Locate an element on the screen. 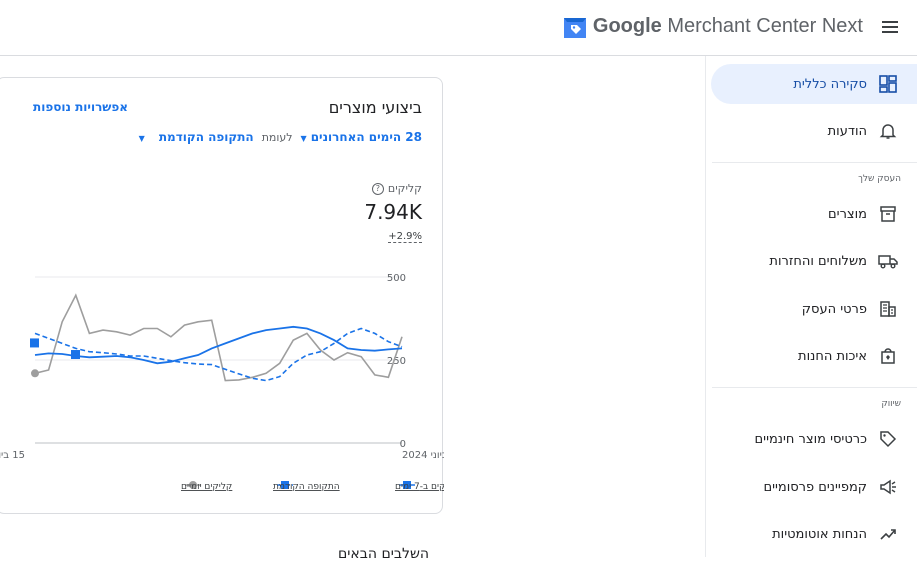 The height and width of the screenshot is (562, 917). sidebar-item-label: סקירה כללית is located at coordinates (830, 84).